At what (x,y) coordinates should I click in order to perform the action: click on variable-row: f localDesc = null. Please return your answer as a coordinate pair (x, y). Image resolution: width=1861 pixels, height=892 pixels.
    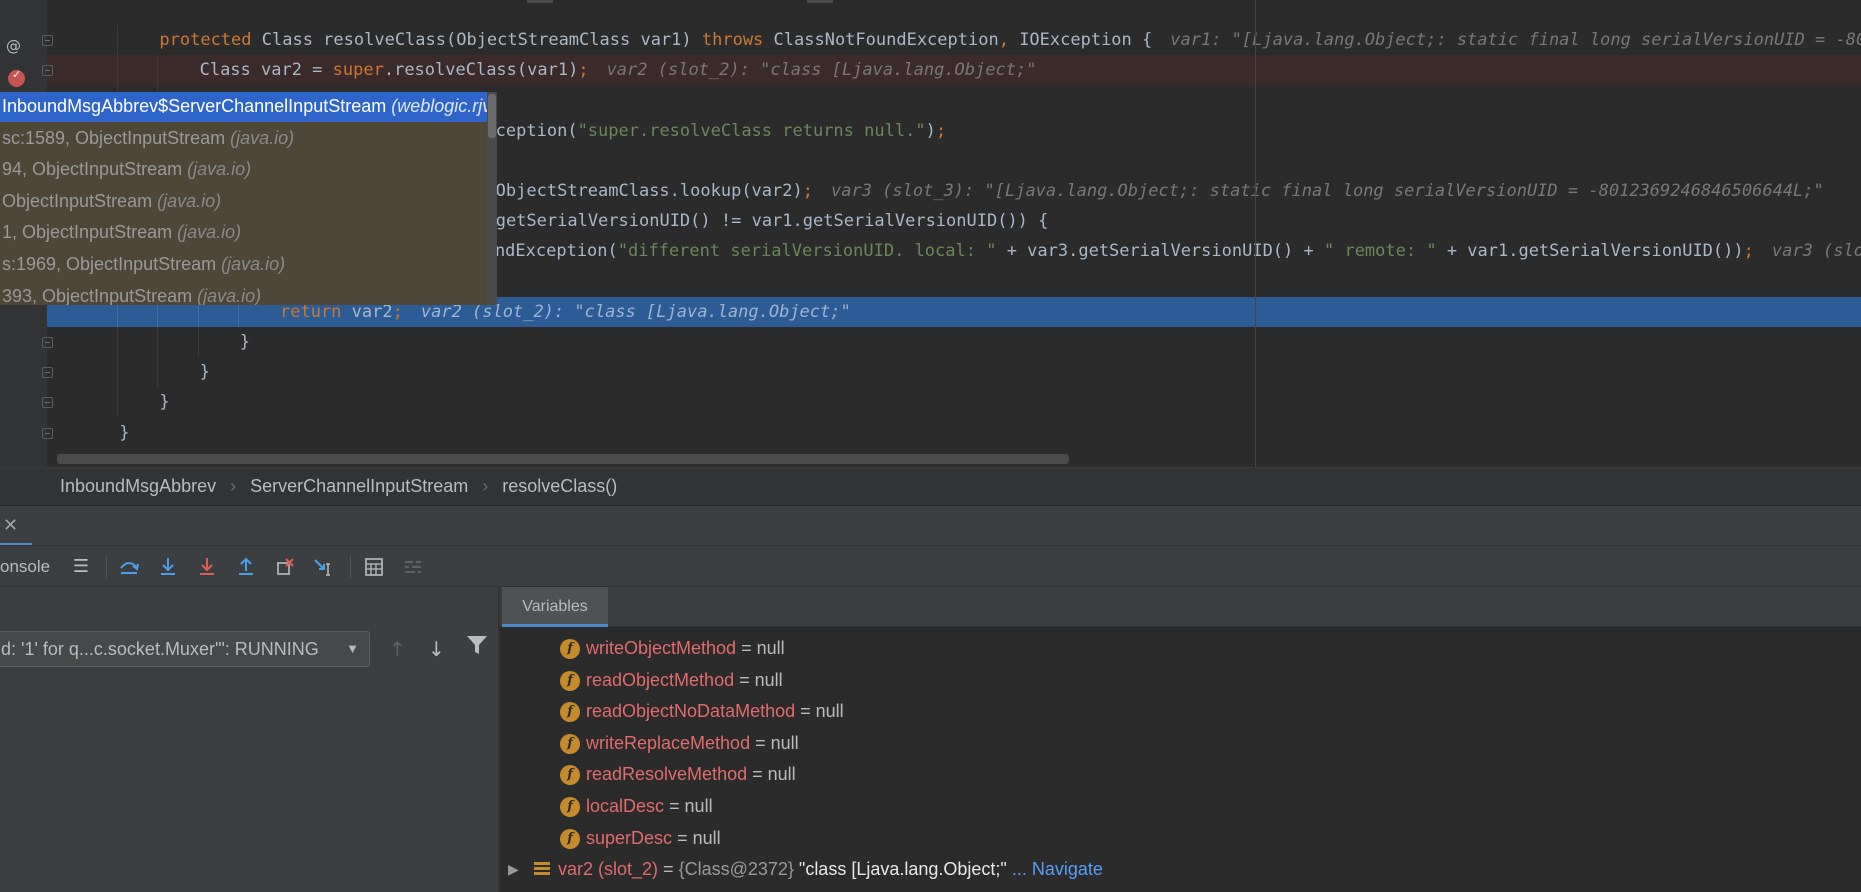
    Looking at the image, I should click on (1180, 806).